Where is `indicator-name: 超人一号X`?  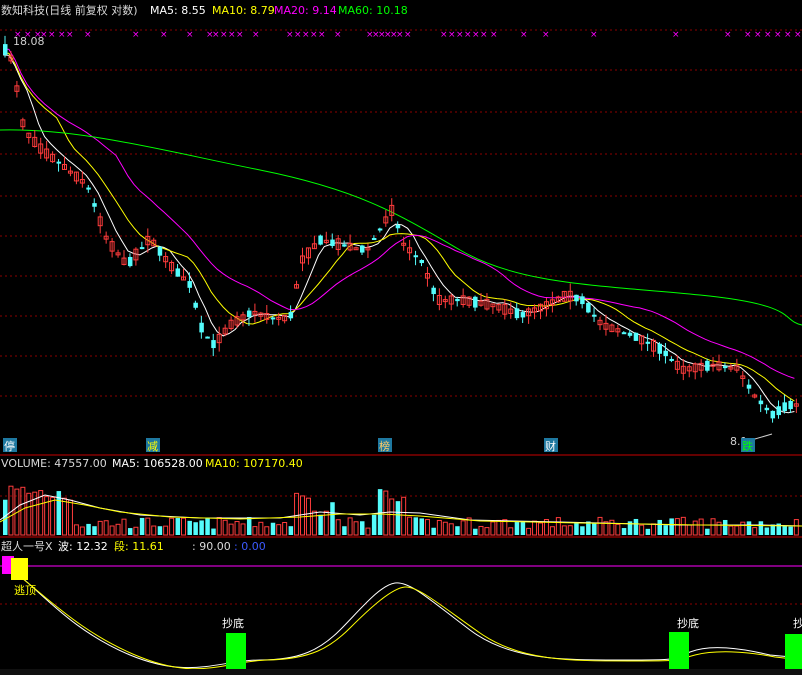
indicator-name: 超人一号X is located at coordinates (27, 546).